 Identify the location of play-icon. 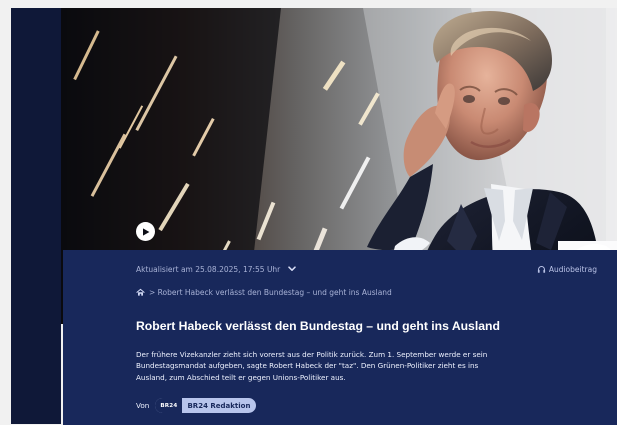
(146, 231).